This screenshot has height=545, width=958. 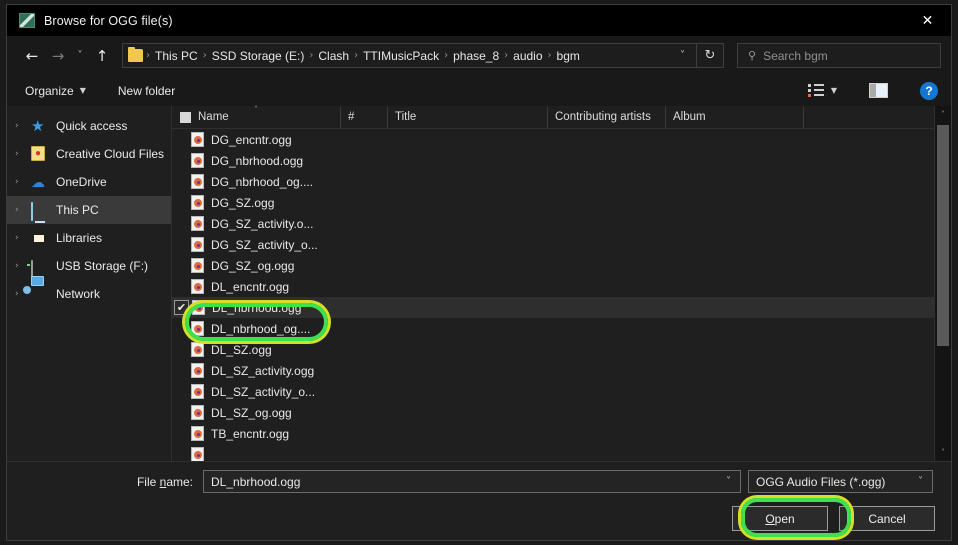 I want to click on sidebar-item-libraries: › Libraries, so click(x=89, y=238).